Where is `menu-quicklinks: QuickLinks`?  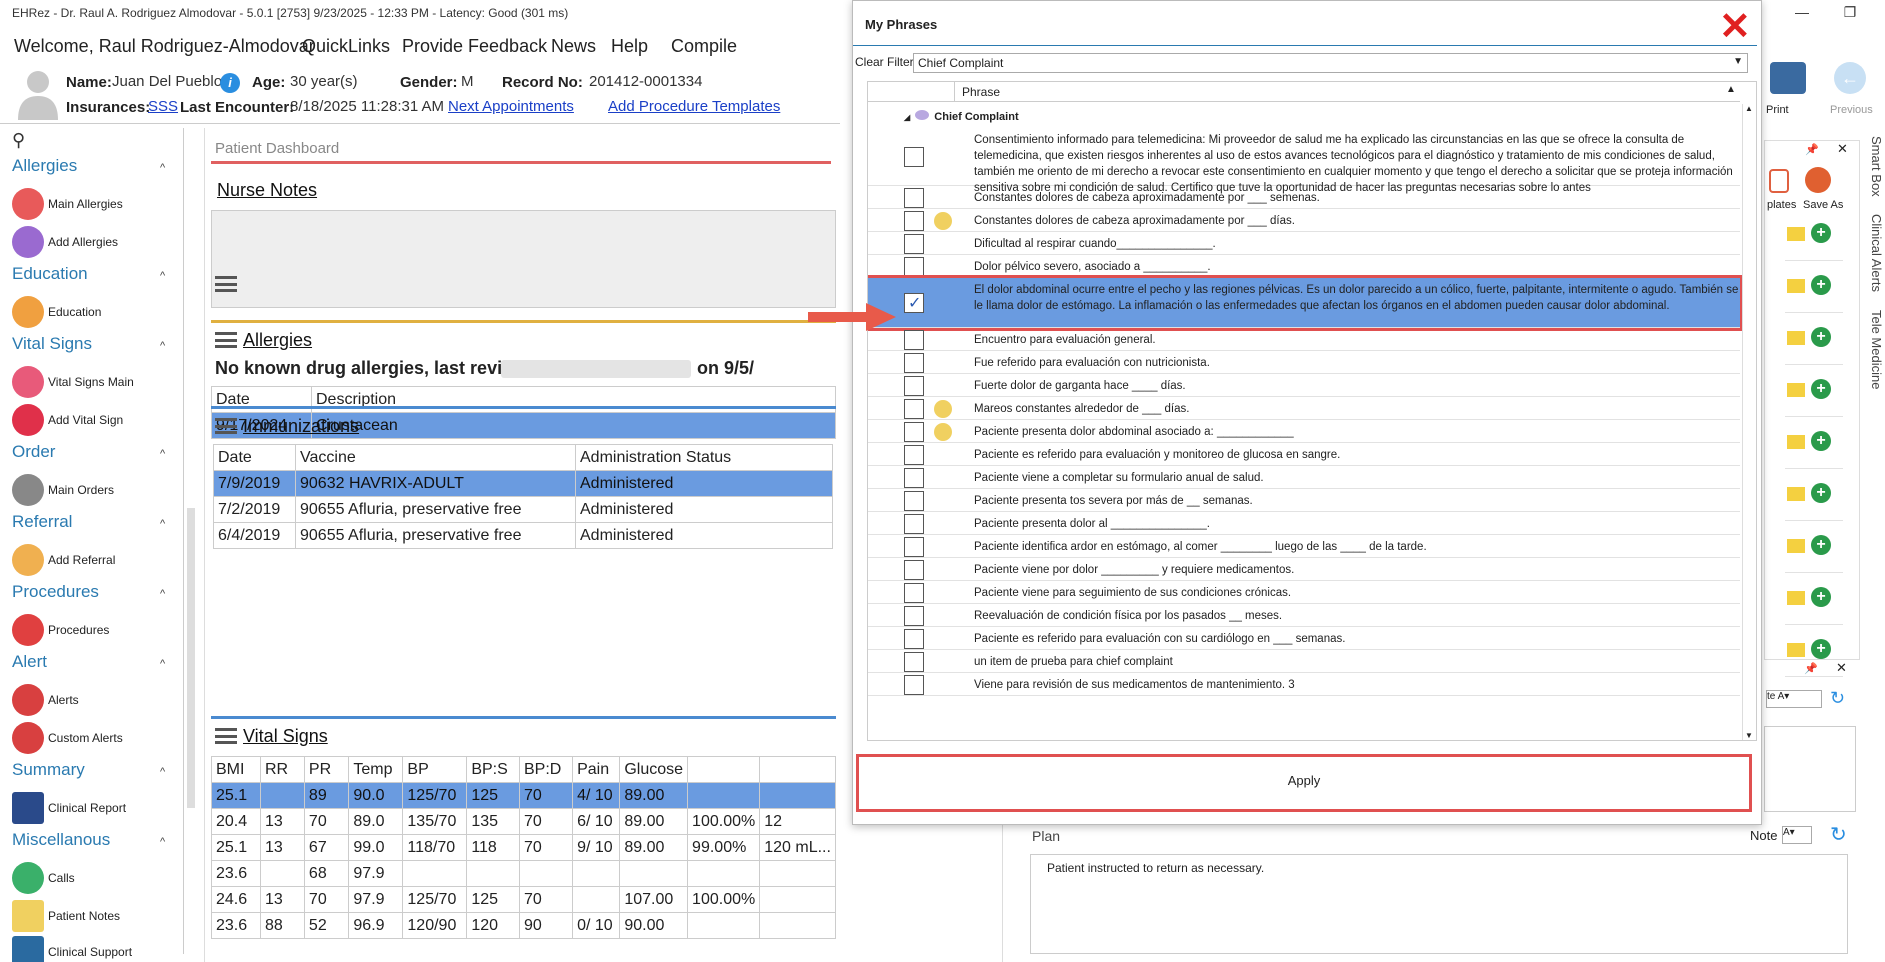 menu-quicklinks: QuickLinks is located at coordinates (346, 46).